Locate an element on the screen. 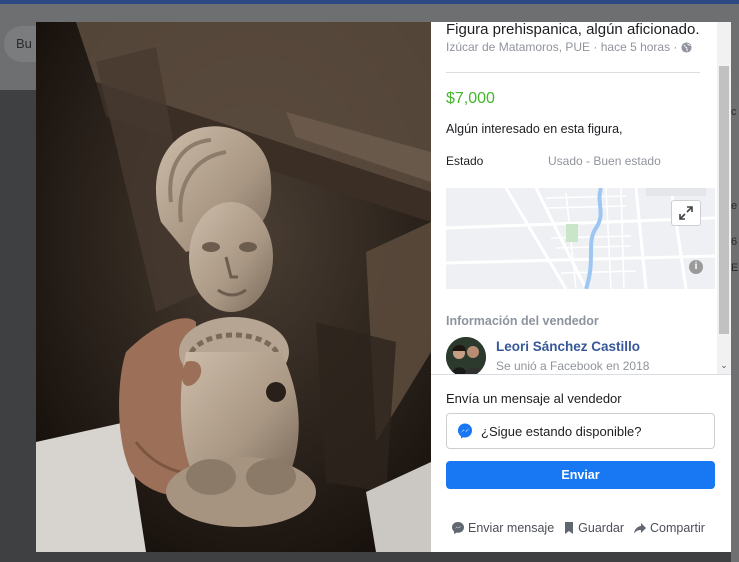 This screenshot has width=739, height=562. chevron-down-icon: ⌄ is located at coordinates (724, 365).